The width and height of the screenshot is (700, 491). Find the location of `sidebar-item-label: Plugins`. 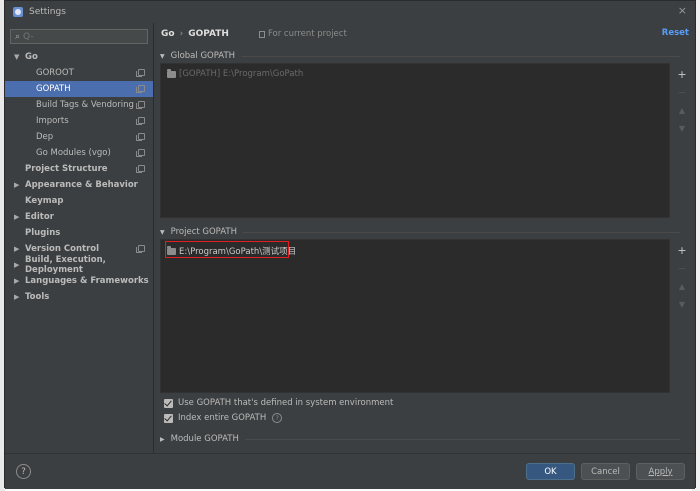

sidebar-item-label: Plugins is located at coordinates (43, 233).